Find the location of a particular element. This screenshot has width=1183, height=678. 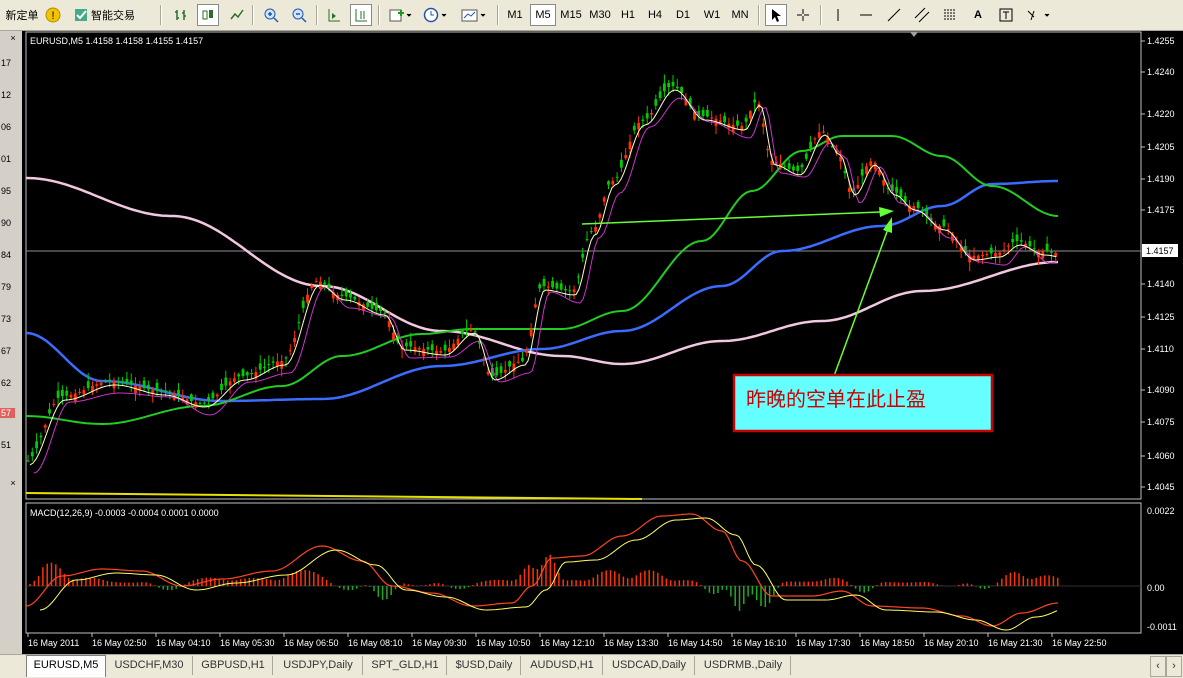

new-order-button: 新定单 is located at coordinates (22, 15).